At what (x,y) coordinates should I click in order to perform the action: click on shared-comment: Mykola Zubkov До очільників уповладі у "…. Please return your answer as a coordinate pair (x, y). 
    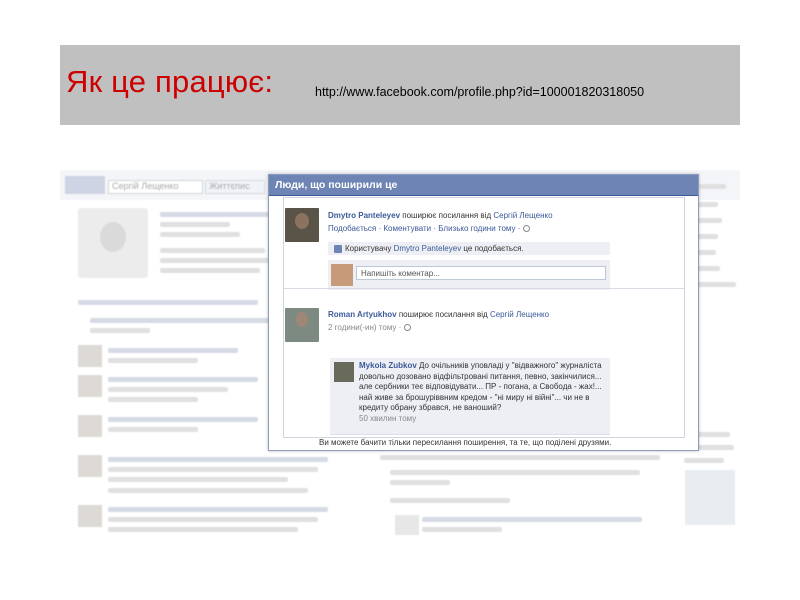
    Looking at the image, I should click on (470, 396).